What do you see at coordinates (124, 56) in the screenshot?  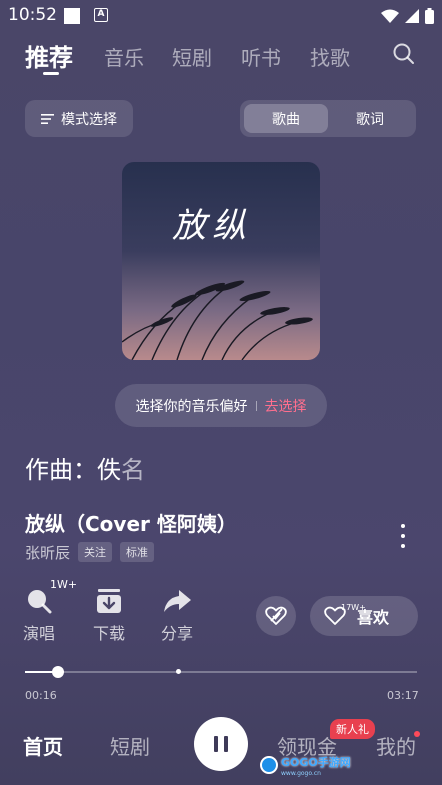 I see `tab-music: 音乐` at bounding box center [124, 56].